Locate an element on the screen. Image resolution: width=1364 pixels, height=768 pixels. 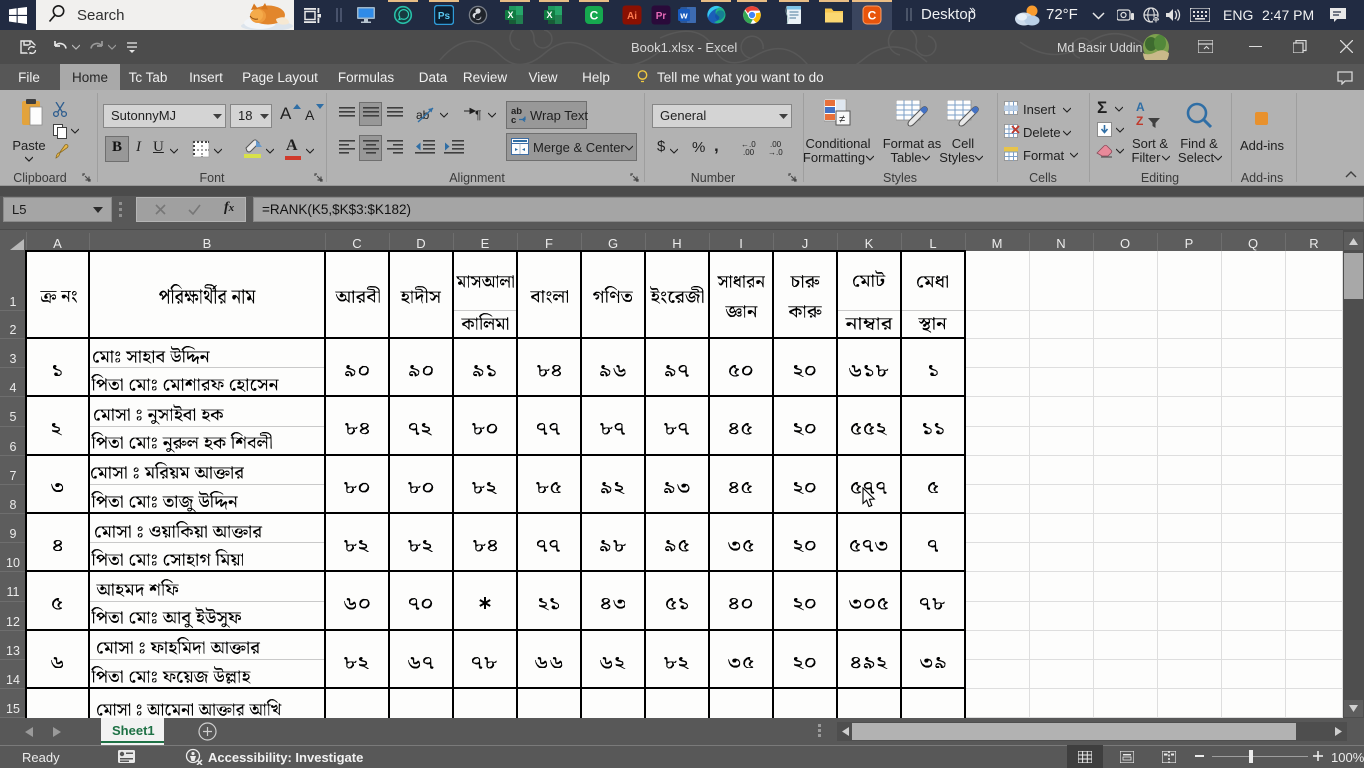
svg-text: A is located at coordinates (1140, 107).